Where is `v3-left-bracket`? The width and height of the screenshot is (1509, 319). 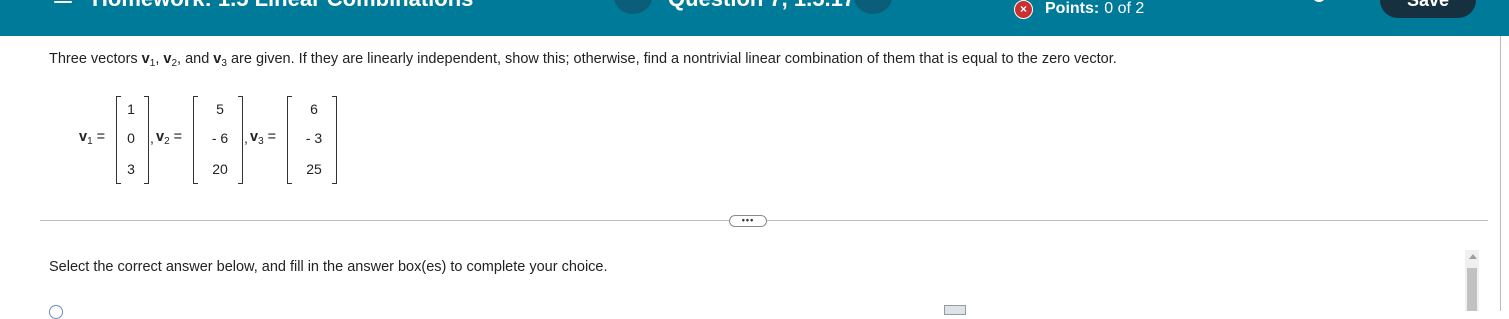
v3-left-bracket is located at coordinates (289, 140).